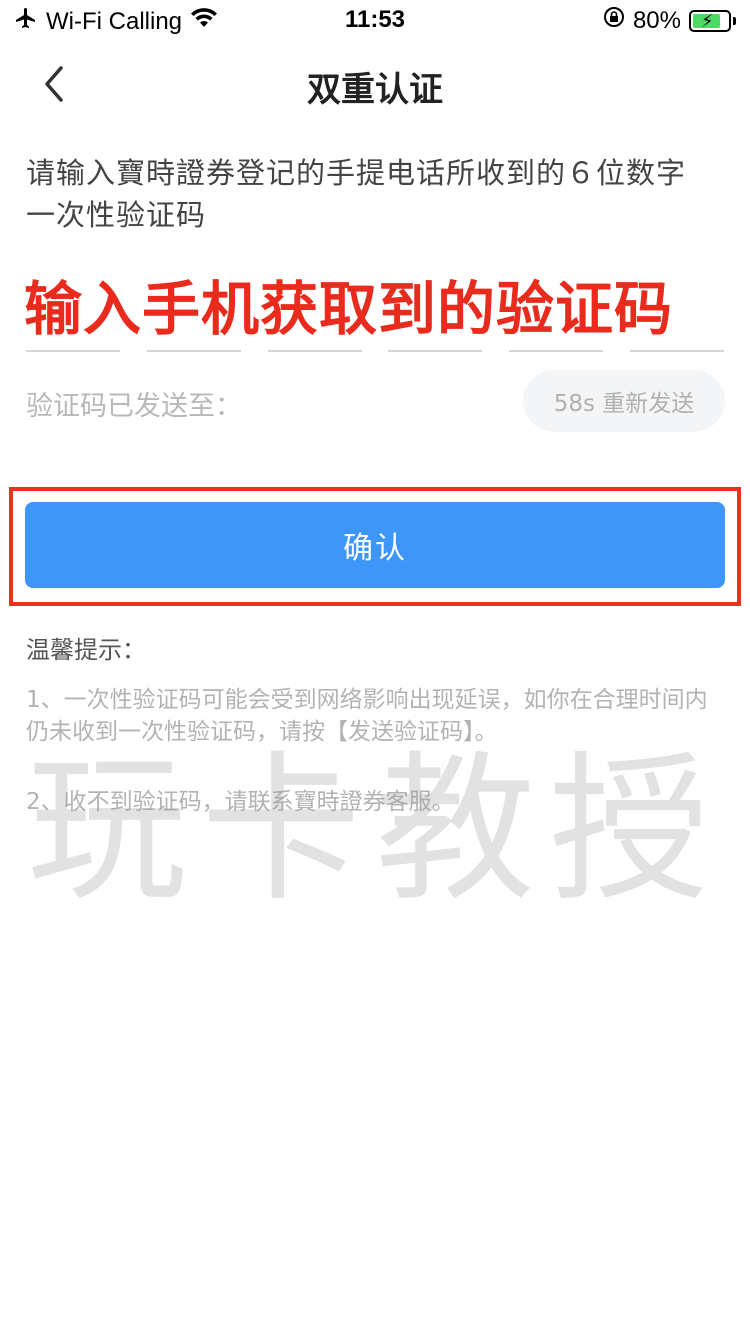 Image resolution: width=750 pixels, height=1334 pixels. I want to click on instruction-line-2: 一次性验证码, so click(116, 215).